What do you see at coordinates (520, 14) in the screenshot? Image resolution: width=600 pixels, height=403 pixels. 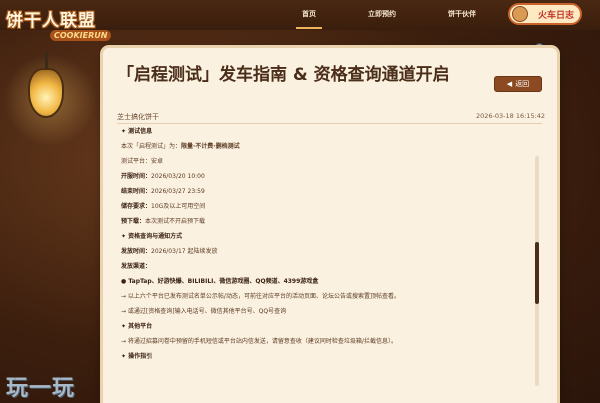 I see `cookie-avatar-icon` at bounding box center [520, 14].